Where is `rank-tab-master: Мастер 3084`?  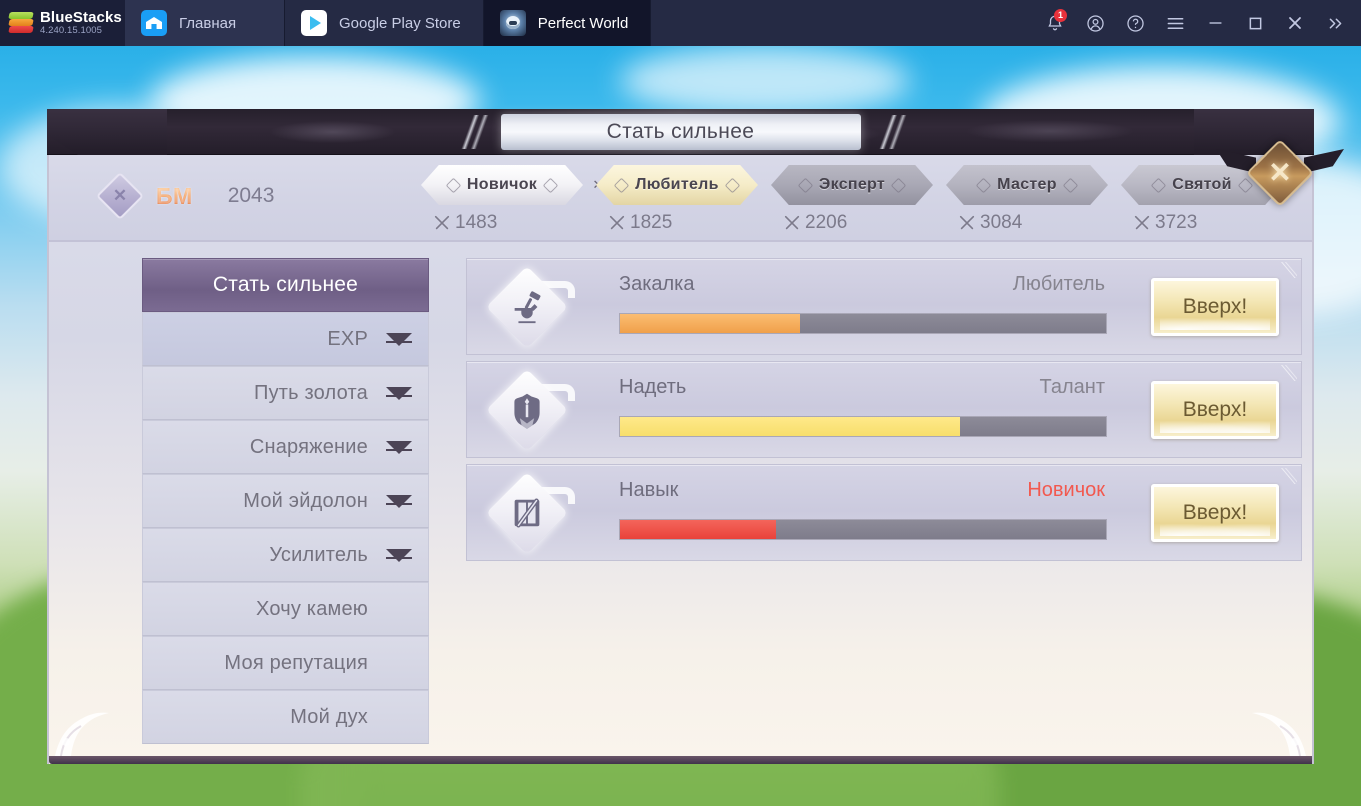
rank-tab-master: Мастер 3084 is located at coordinates (1033, 199).